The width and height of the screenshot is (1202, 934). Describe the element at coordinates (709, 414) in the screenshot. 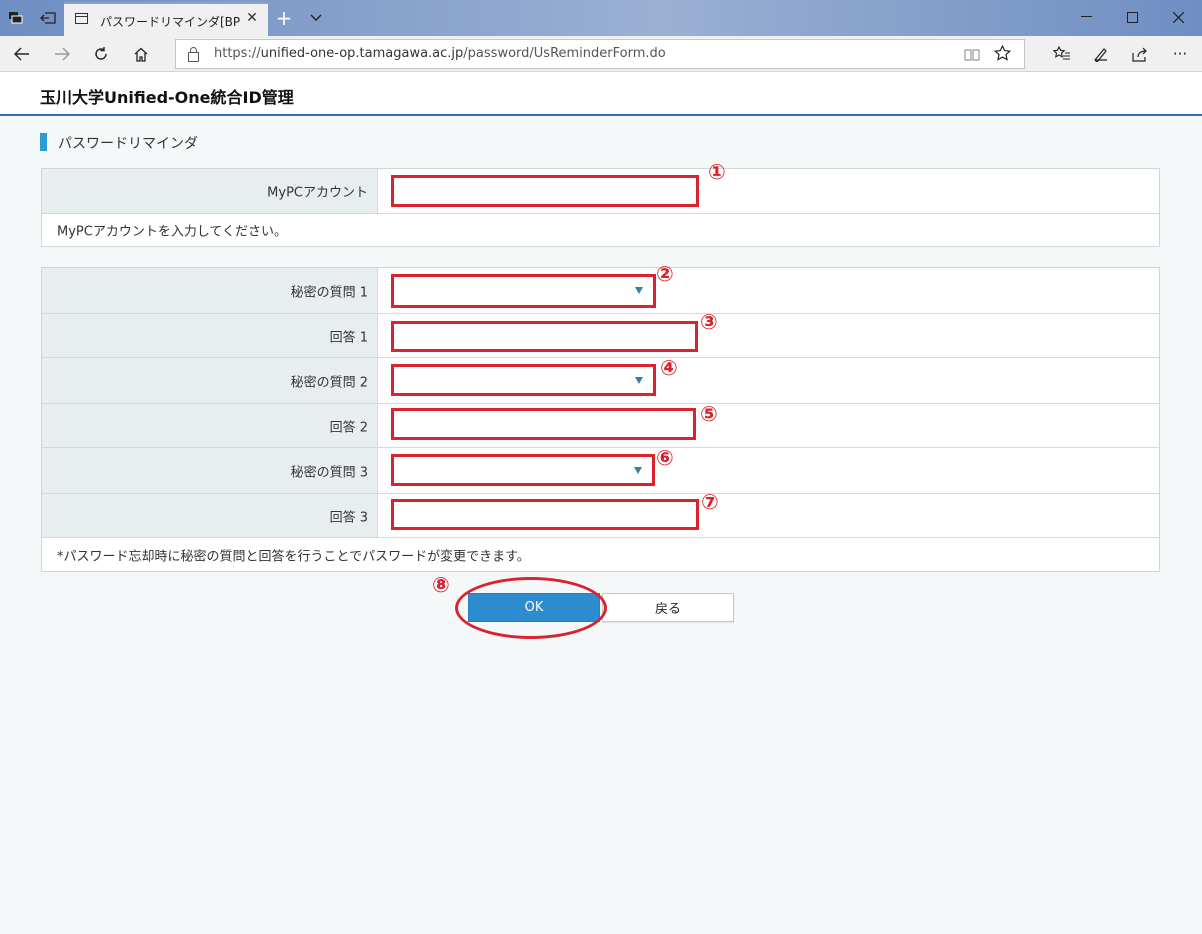

I see `annotation-5: ⑤` at that location.